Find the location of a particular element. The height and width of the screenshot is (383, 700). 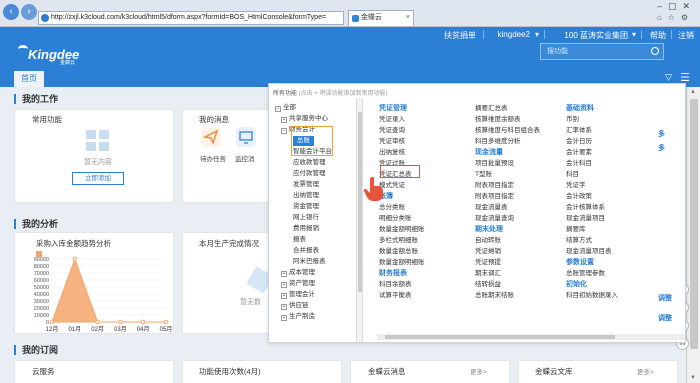

tree-item: 合并报表 is located at coordinates (306, 251).